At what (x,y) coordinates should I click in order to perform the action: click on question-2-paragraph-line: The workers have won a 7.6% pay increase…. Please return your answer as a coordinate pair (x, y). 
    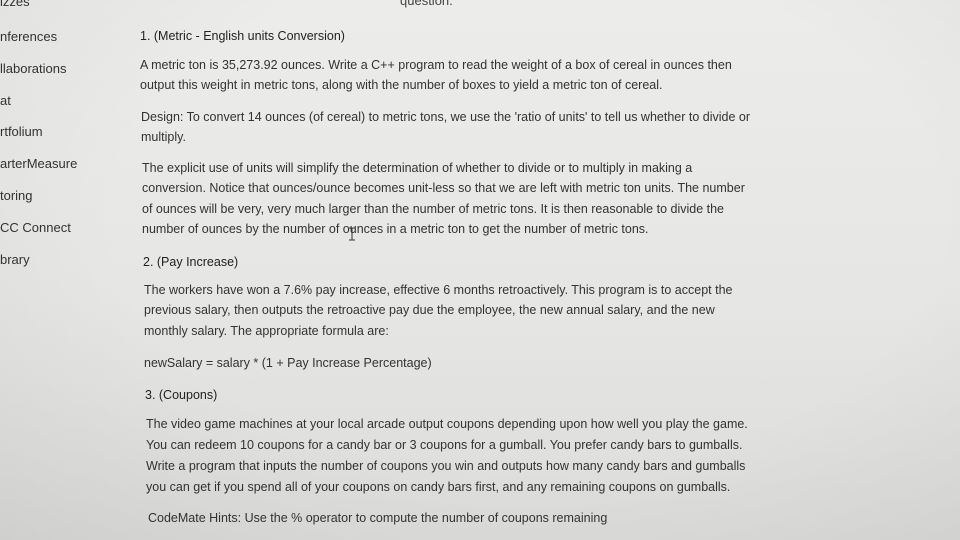
    Looking at the image, I should click on (438, 290).